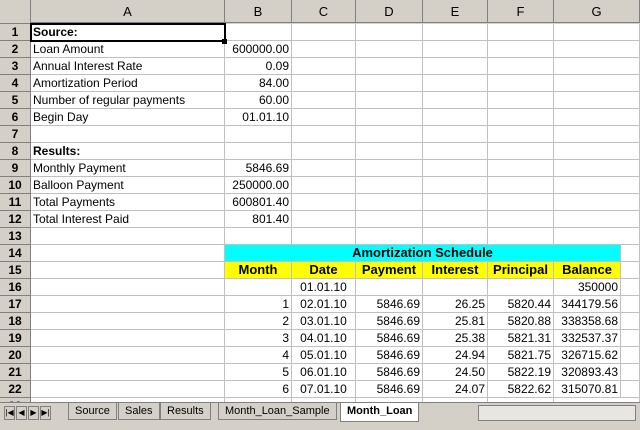 The height and width of the screenshot is (430, 640). I want to click on next-sheet-button: ▶, so click(33, 413).